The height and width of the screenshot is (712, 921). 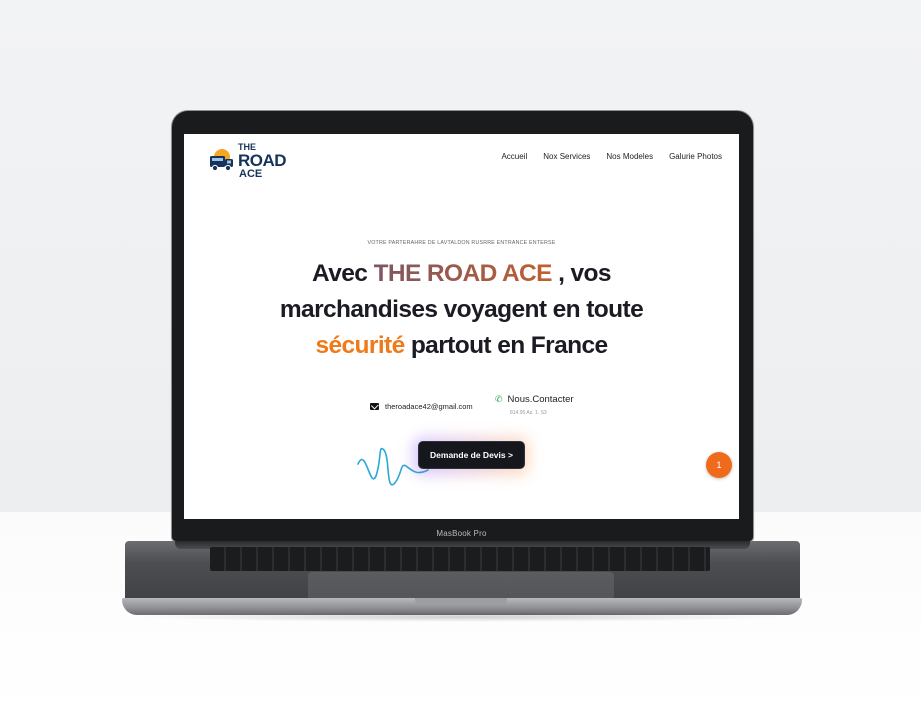 What do you see at coordinates (695, 156) in the screenshot?
I see `nav-item-galerie: Galurie Photos` at bounding box center [695, 156].